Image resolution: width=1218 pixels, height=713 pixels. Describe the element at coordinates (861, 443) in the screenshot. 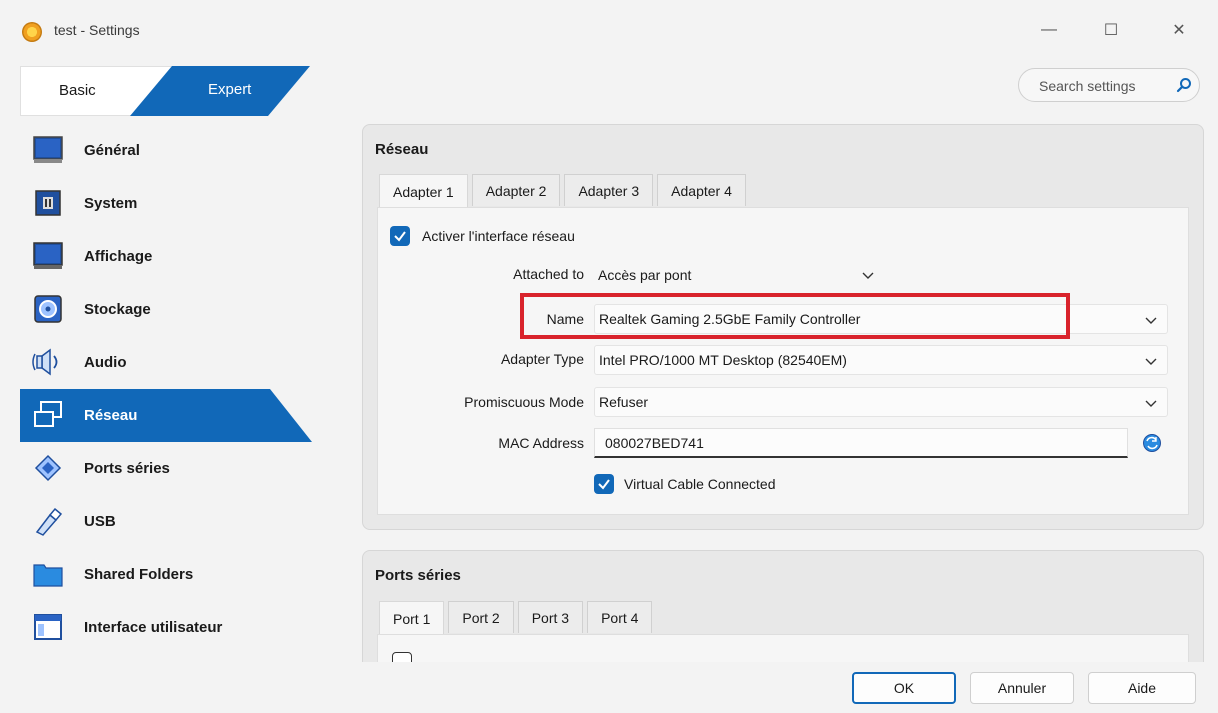

I see `mac-address-input: 080027BED741` at that location.